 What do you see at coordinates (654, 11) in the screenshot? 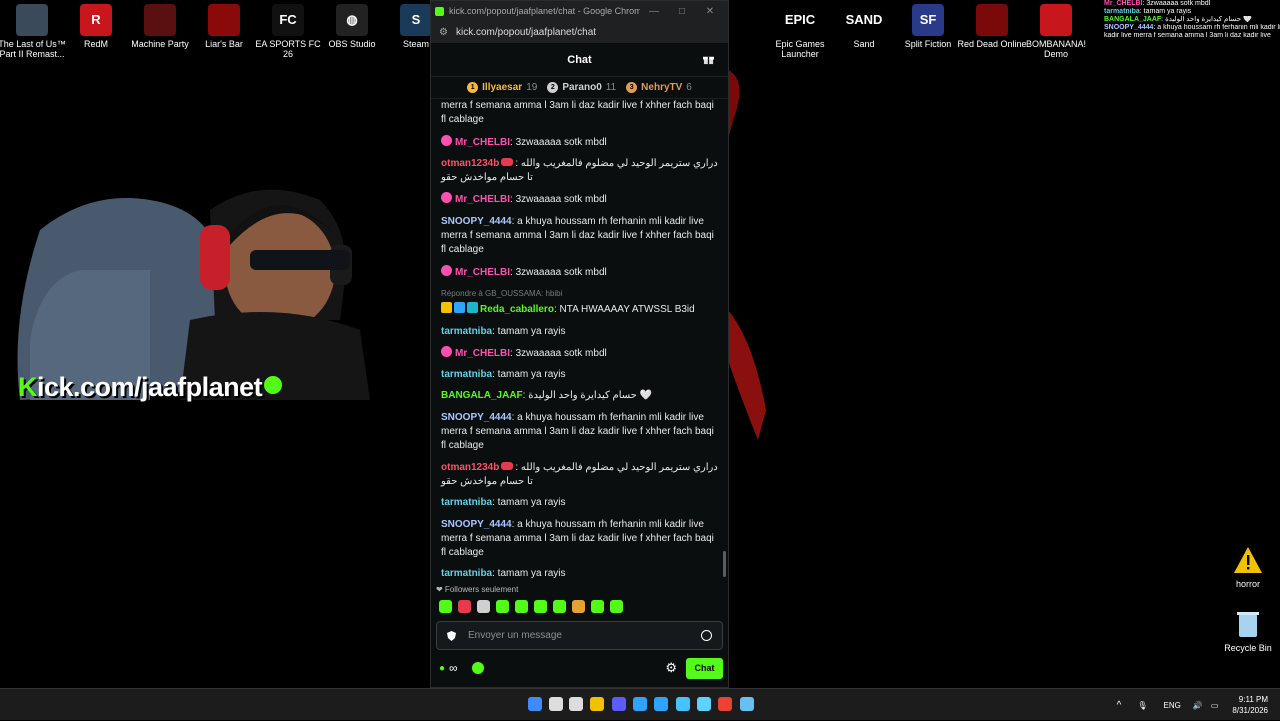
I see `minimize-button: —` at bounding box center [654, 11].